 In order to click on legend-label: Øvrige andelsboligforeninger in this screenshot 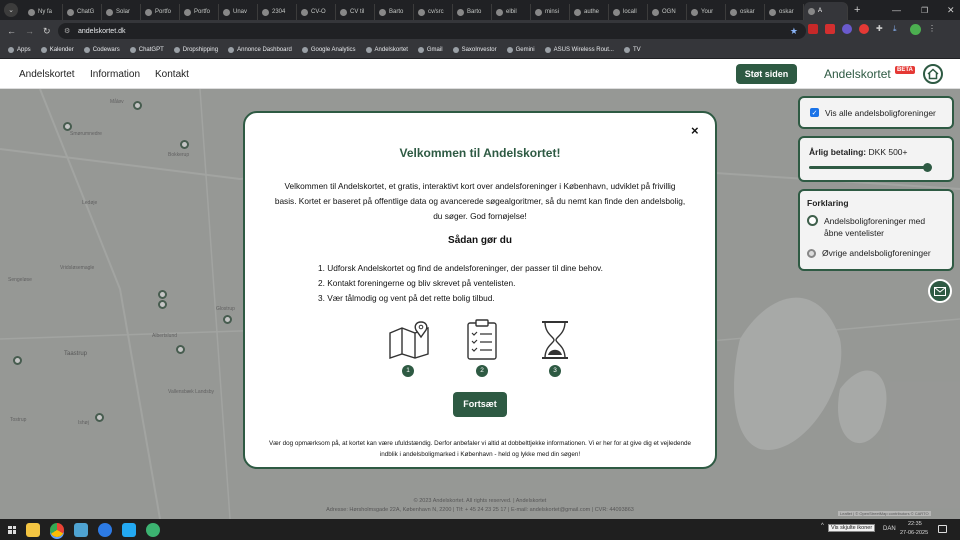, I will do `click(876, 253)`.